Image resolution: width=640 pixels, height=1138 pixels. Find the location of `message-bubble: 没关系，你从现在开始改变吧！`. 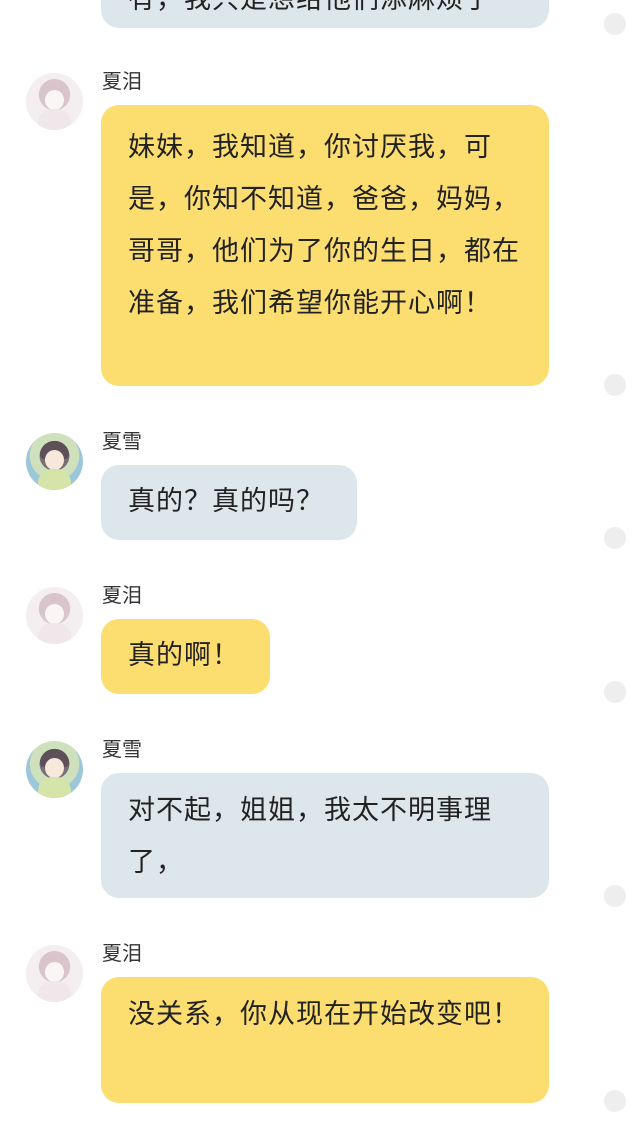

message-bubble: 没关系，你从现在开始改变吧！ is located at coordinates (325, 1040).